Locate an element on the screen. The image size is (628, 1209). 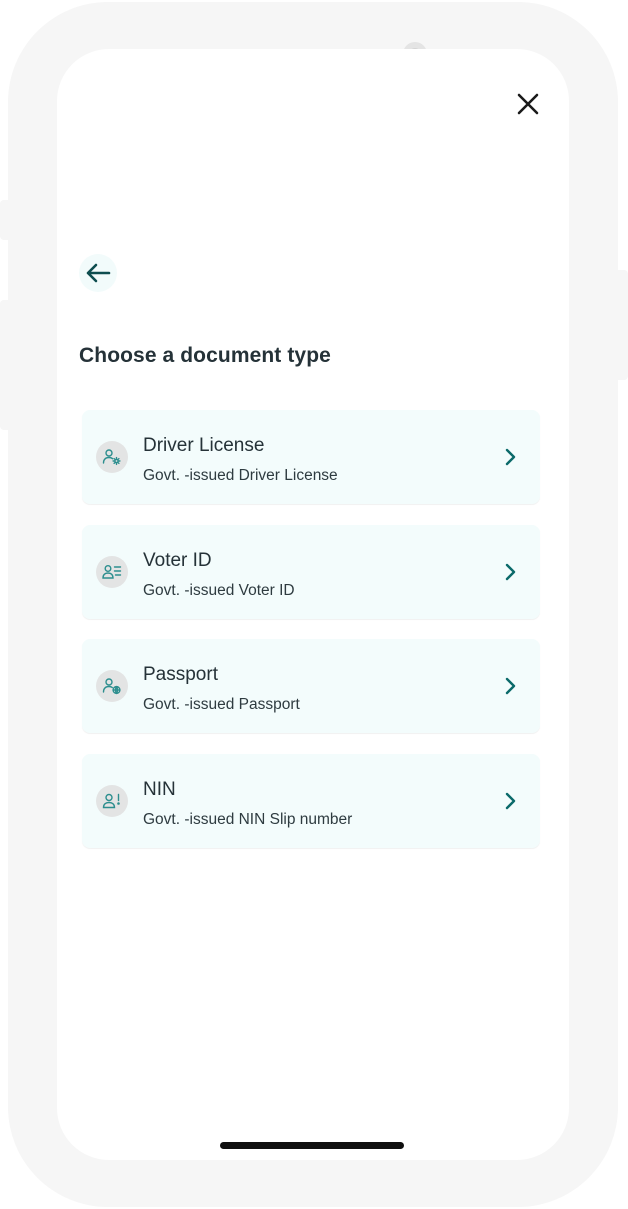
document-option-nin: NIN Govt. -issued NIN Slip number is located at coordinates (311, 800).